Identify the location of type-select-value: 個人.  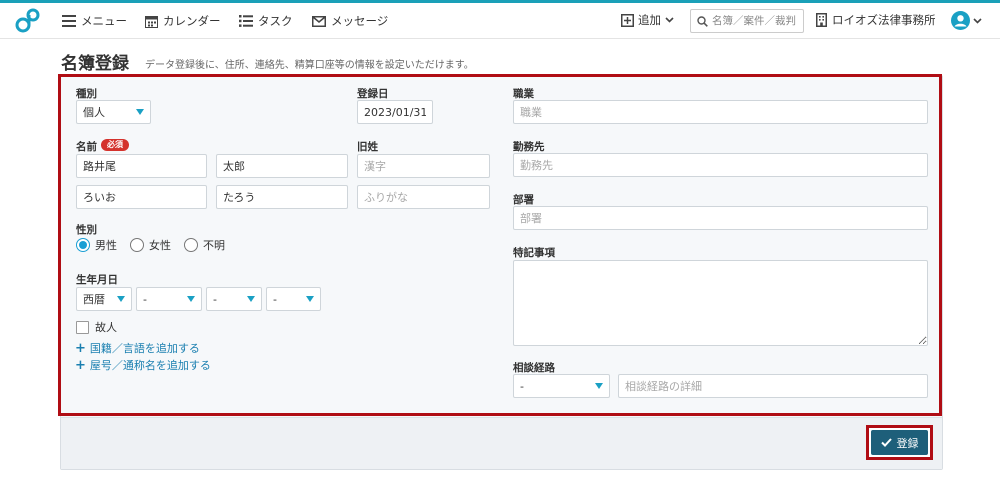
(94, 112).